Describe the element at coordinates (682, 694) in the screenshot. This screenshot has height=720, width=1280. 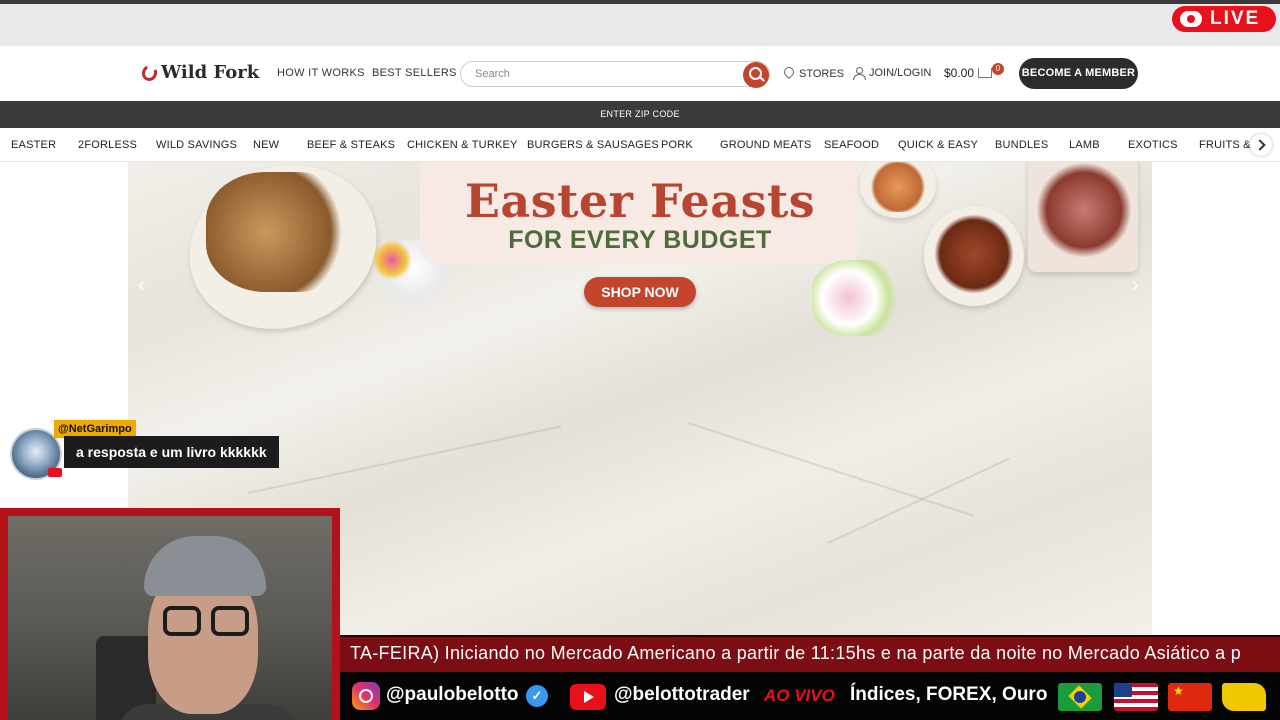
I see `youtube-handle: @belottotrader` at that location.